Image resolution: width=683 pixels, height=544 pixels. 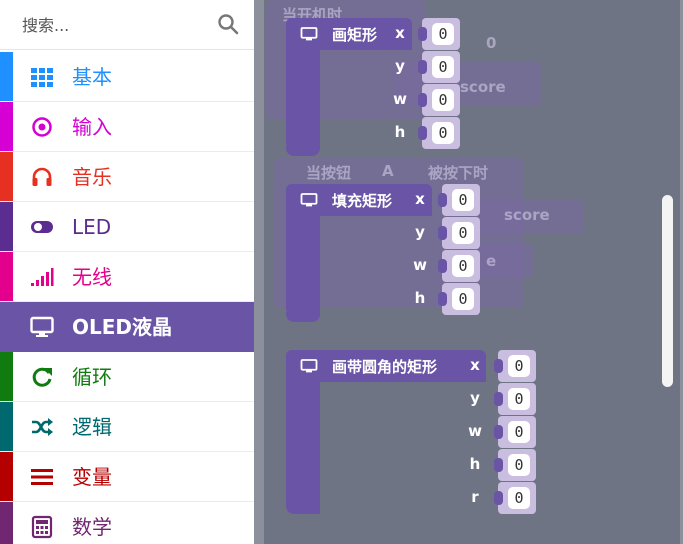 I want to click on ghost-on-button-label: 当按钮, so click(x=329, y=173).